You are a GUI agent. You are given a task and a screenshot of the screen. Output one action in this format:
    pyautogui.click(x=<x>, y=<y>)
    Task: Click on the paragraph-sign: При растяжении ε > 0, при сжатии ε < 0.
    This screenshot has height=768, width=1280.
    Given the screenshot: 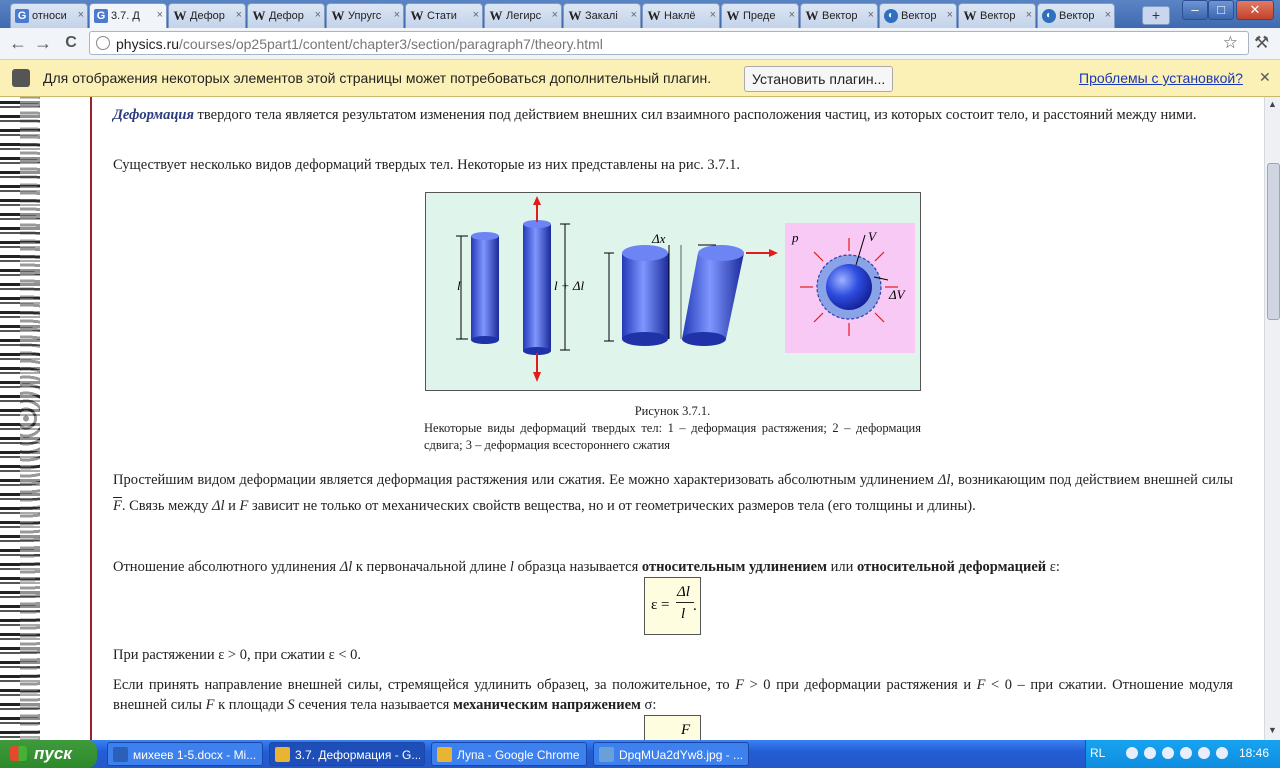 What is the action you would take?
    pyautogui.click(x=237, y=655)
    